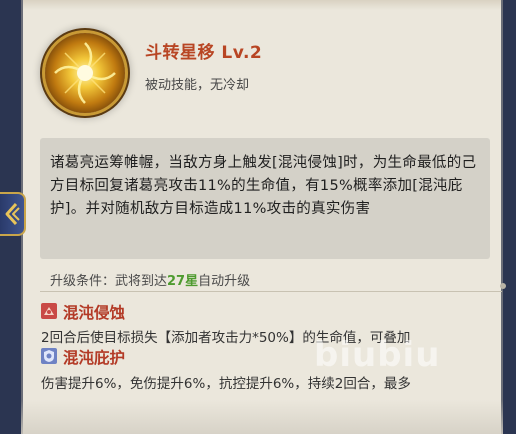 This screenshot has height=434, width=516. Describe the element at coordinates (49, 311) in the screenshot. I see `chaos-erosion-icon` at that location.